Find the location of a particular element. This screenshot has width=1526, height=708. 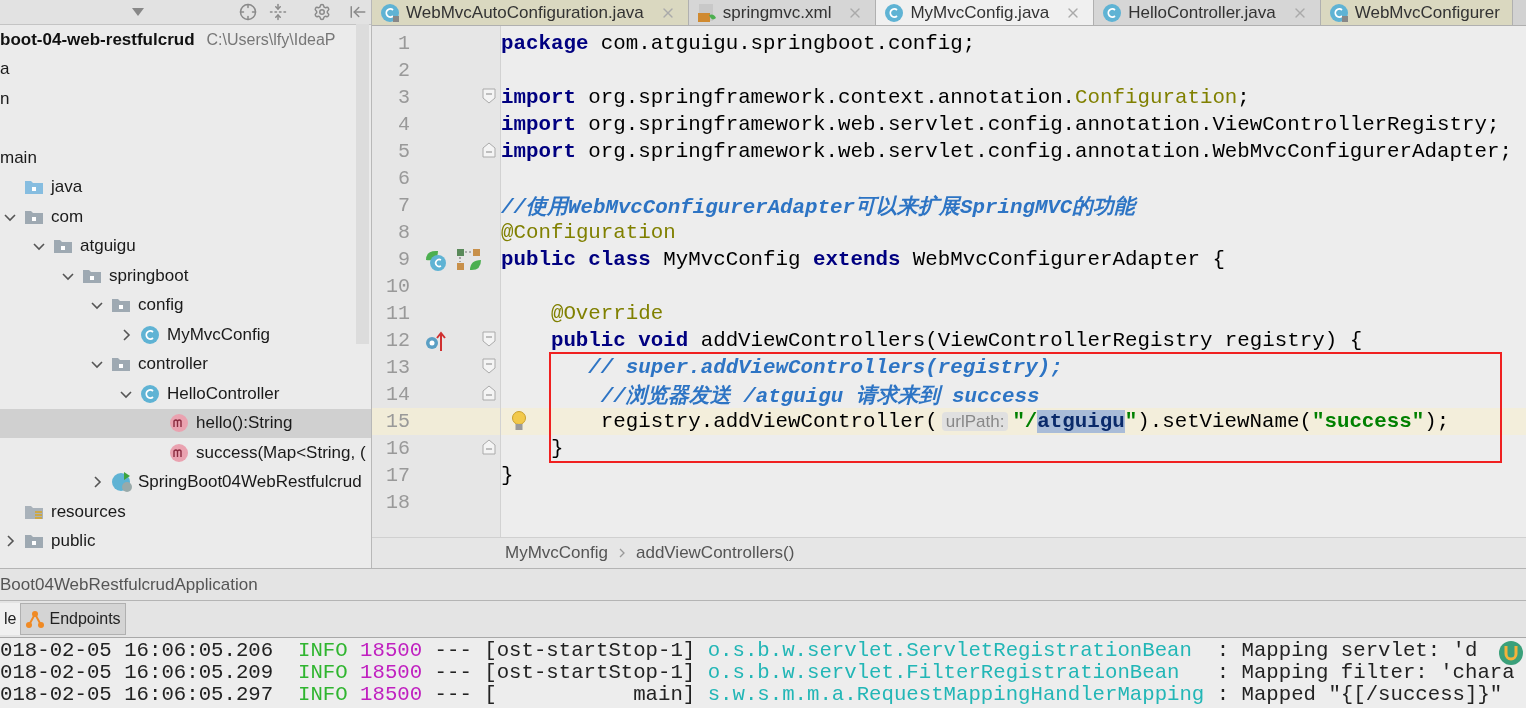

code-line: @Configuration is located at coordinates (588, 232).